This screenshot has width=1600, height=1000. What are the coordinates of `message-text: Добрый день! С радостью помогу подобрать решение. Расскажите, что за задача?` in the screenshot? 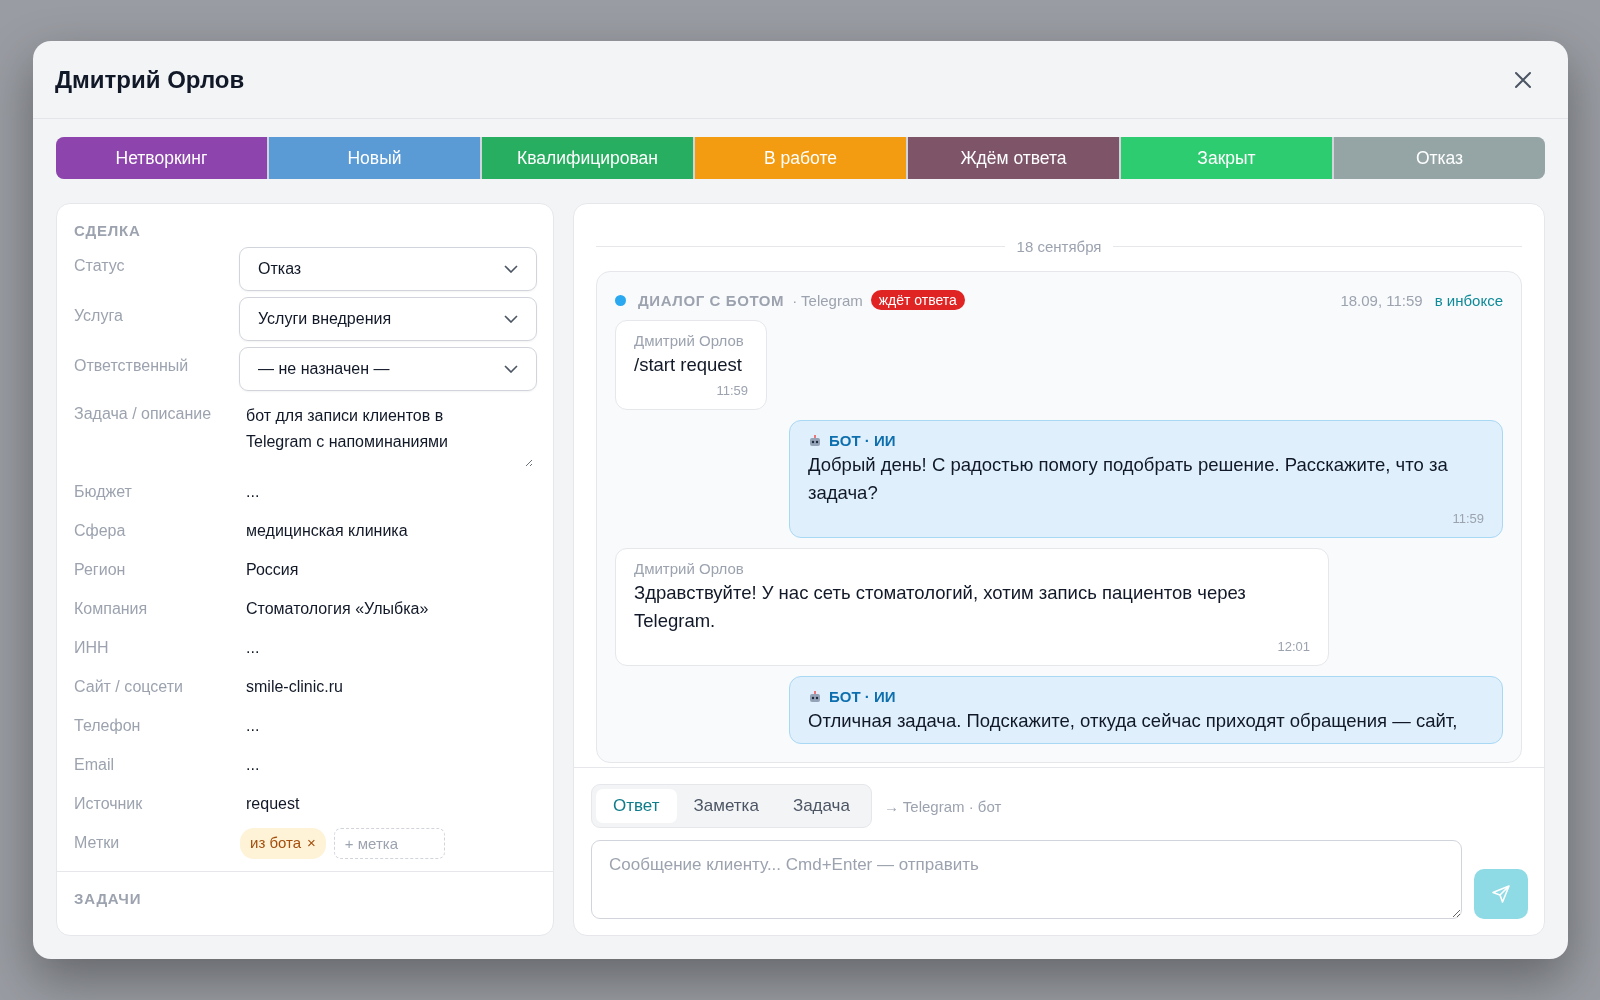 It's located at (1128, 479).